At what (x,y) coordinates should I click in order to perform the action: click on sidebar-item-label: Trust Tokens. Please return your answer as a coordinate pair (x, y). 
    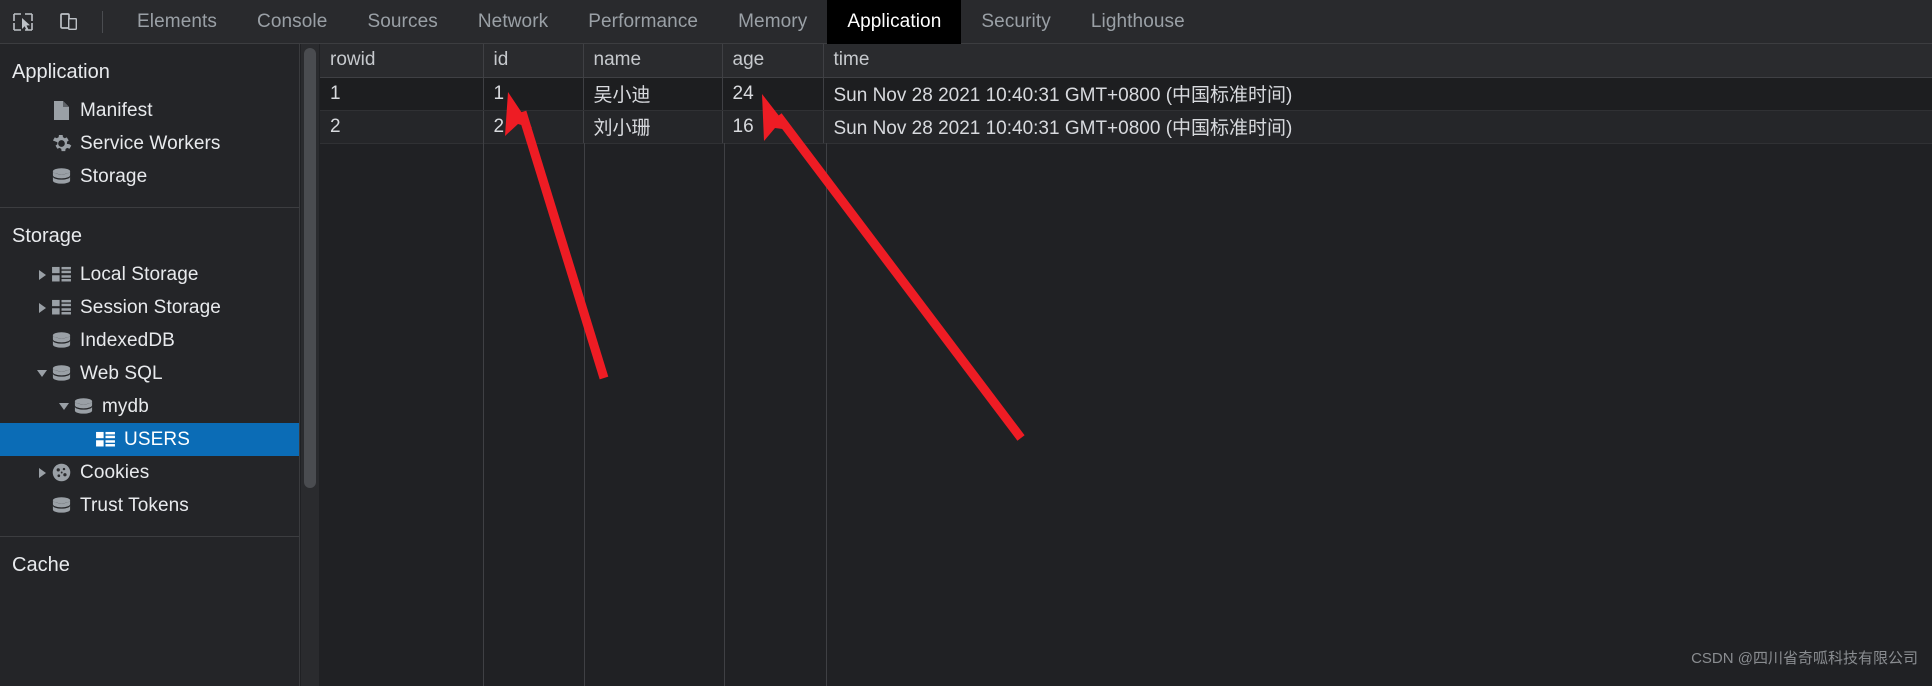
    Looking at the image, I should click on (134, 505).